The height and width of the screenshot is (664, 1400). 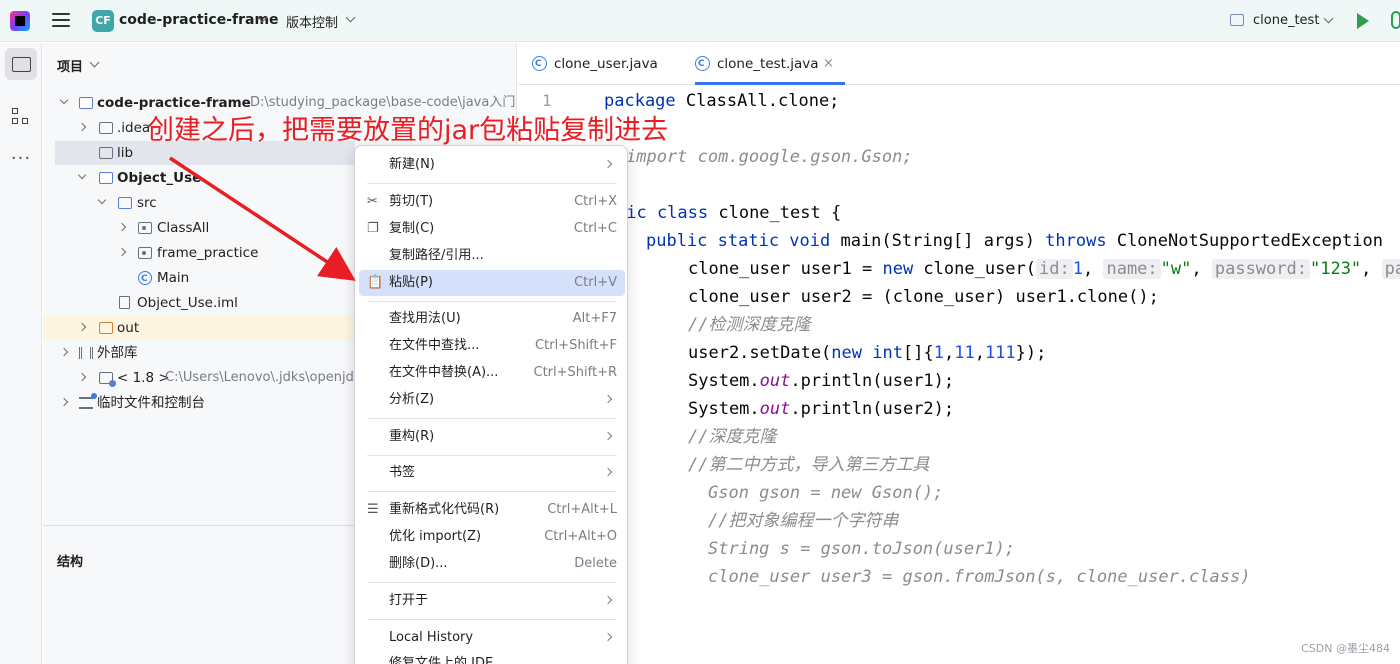 What do you see at coordinates (821, 381) in the screenshot?
I see `code-line: System.out.println(user1);` at bounding box center [821, 381].